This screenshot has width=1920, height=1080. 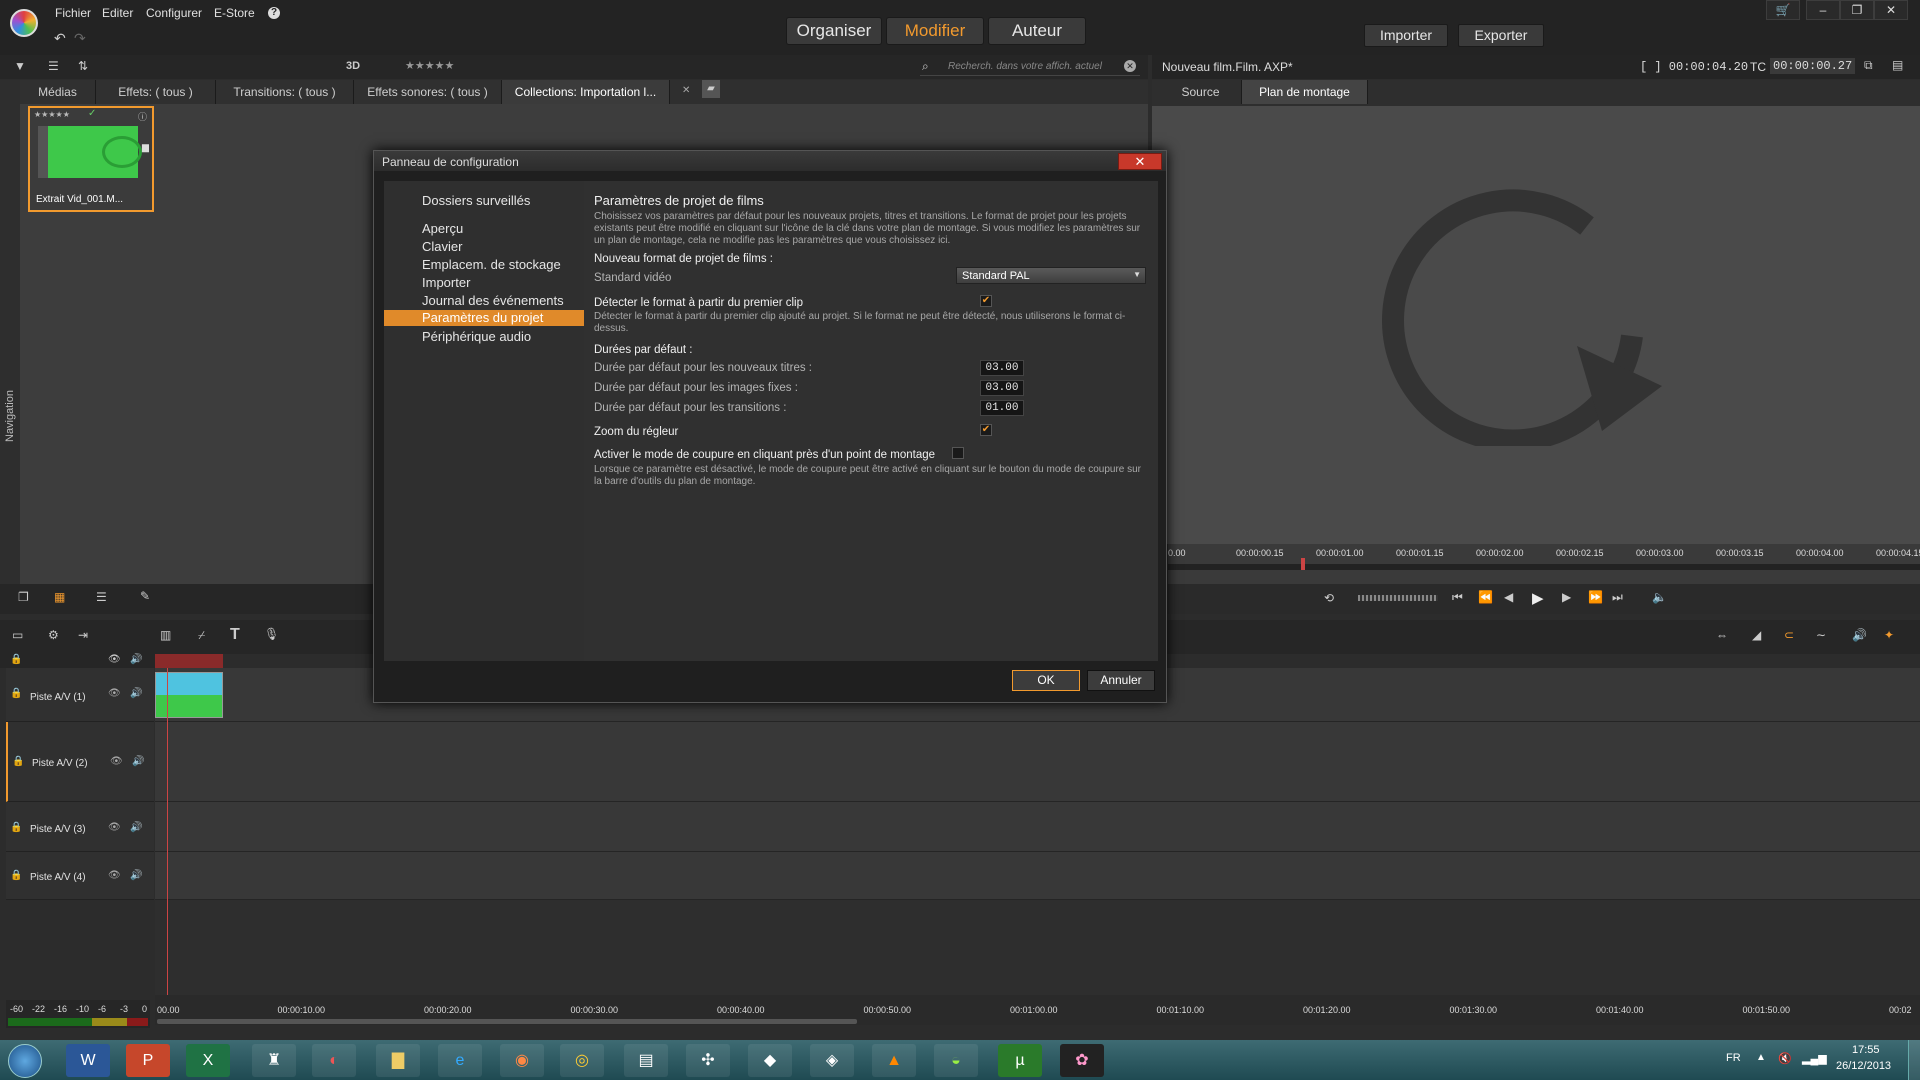 What do you see at coordinates (235, 635) in the screenshot?
I see `title-icon: T` at bounding box center [235, 635].